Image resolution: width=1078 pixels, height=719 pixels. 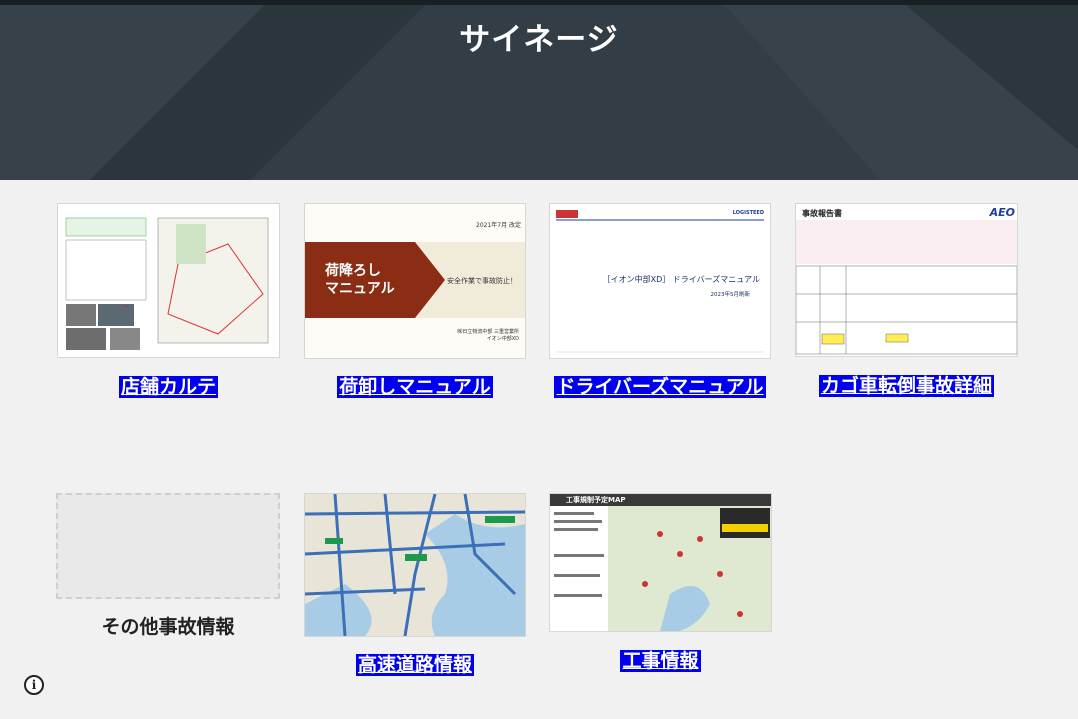 I want to click on store-chart-thumbnail: ―, so click(x=168, y=280).